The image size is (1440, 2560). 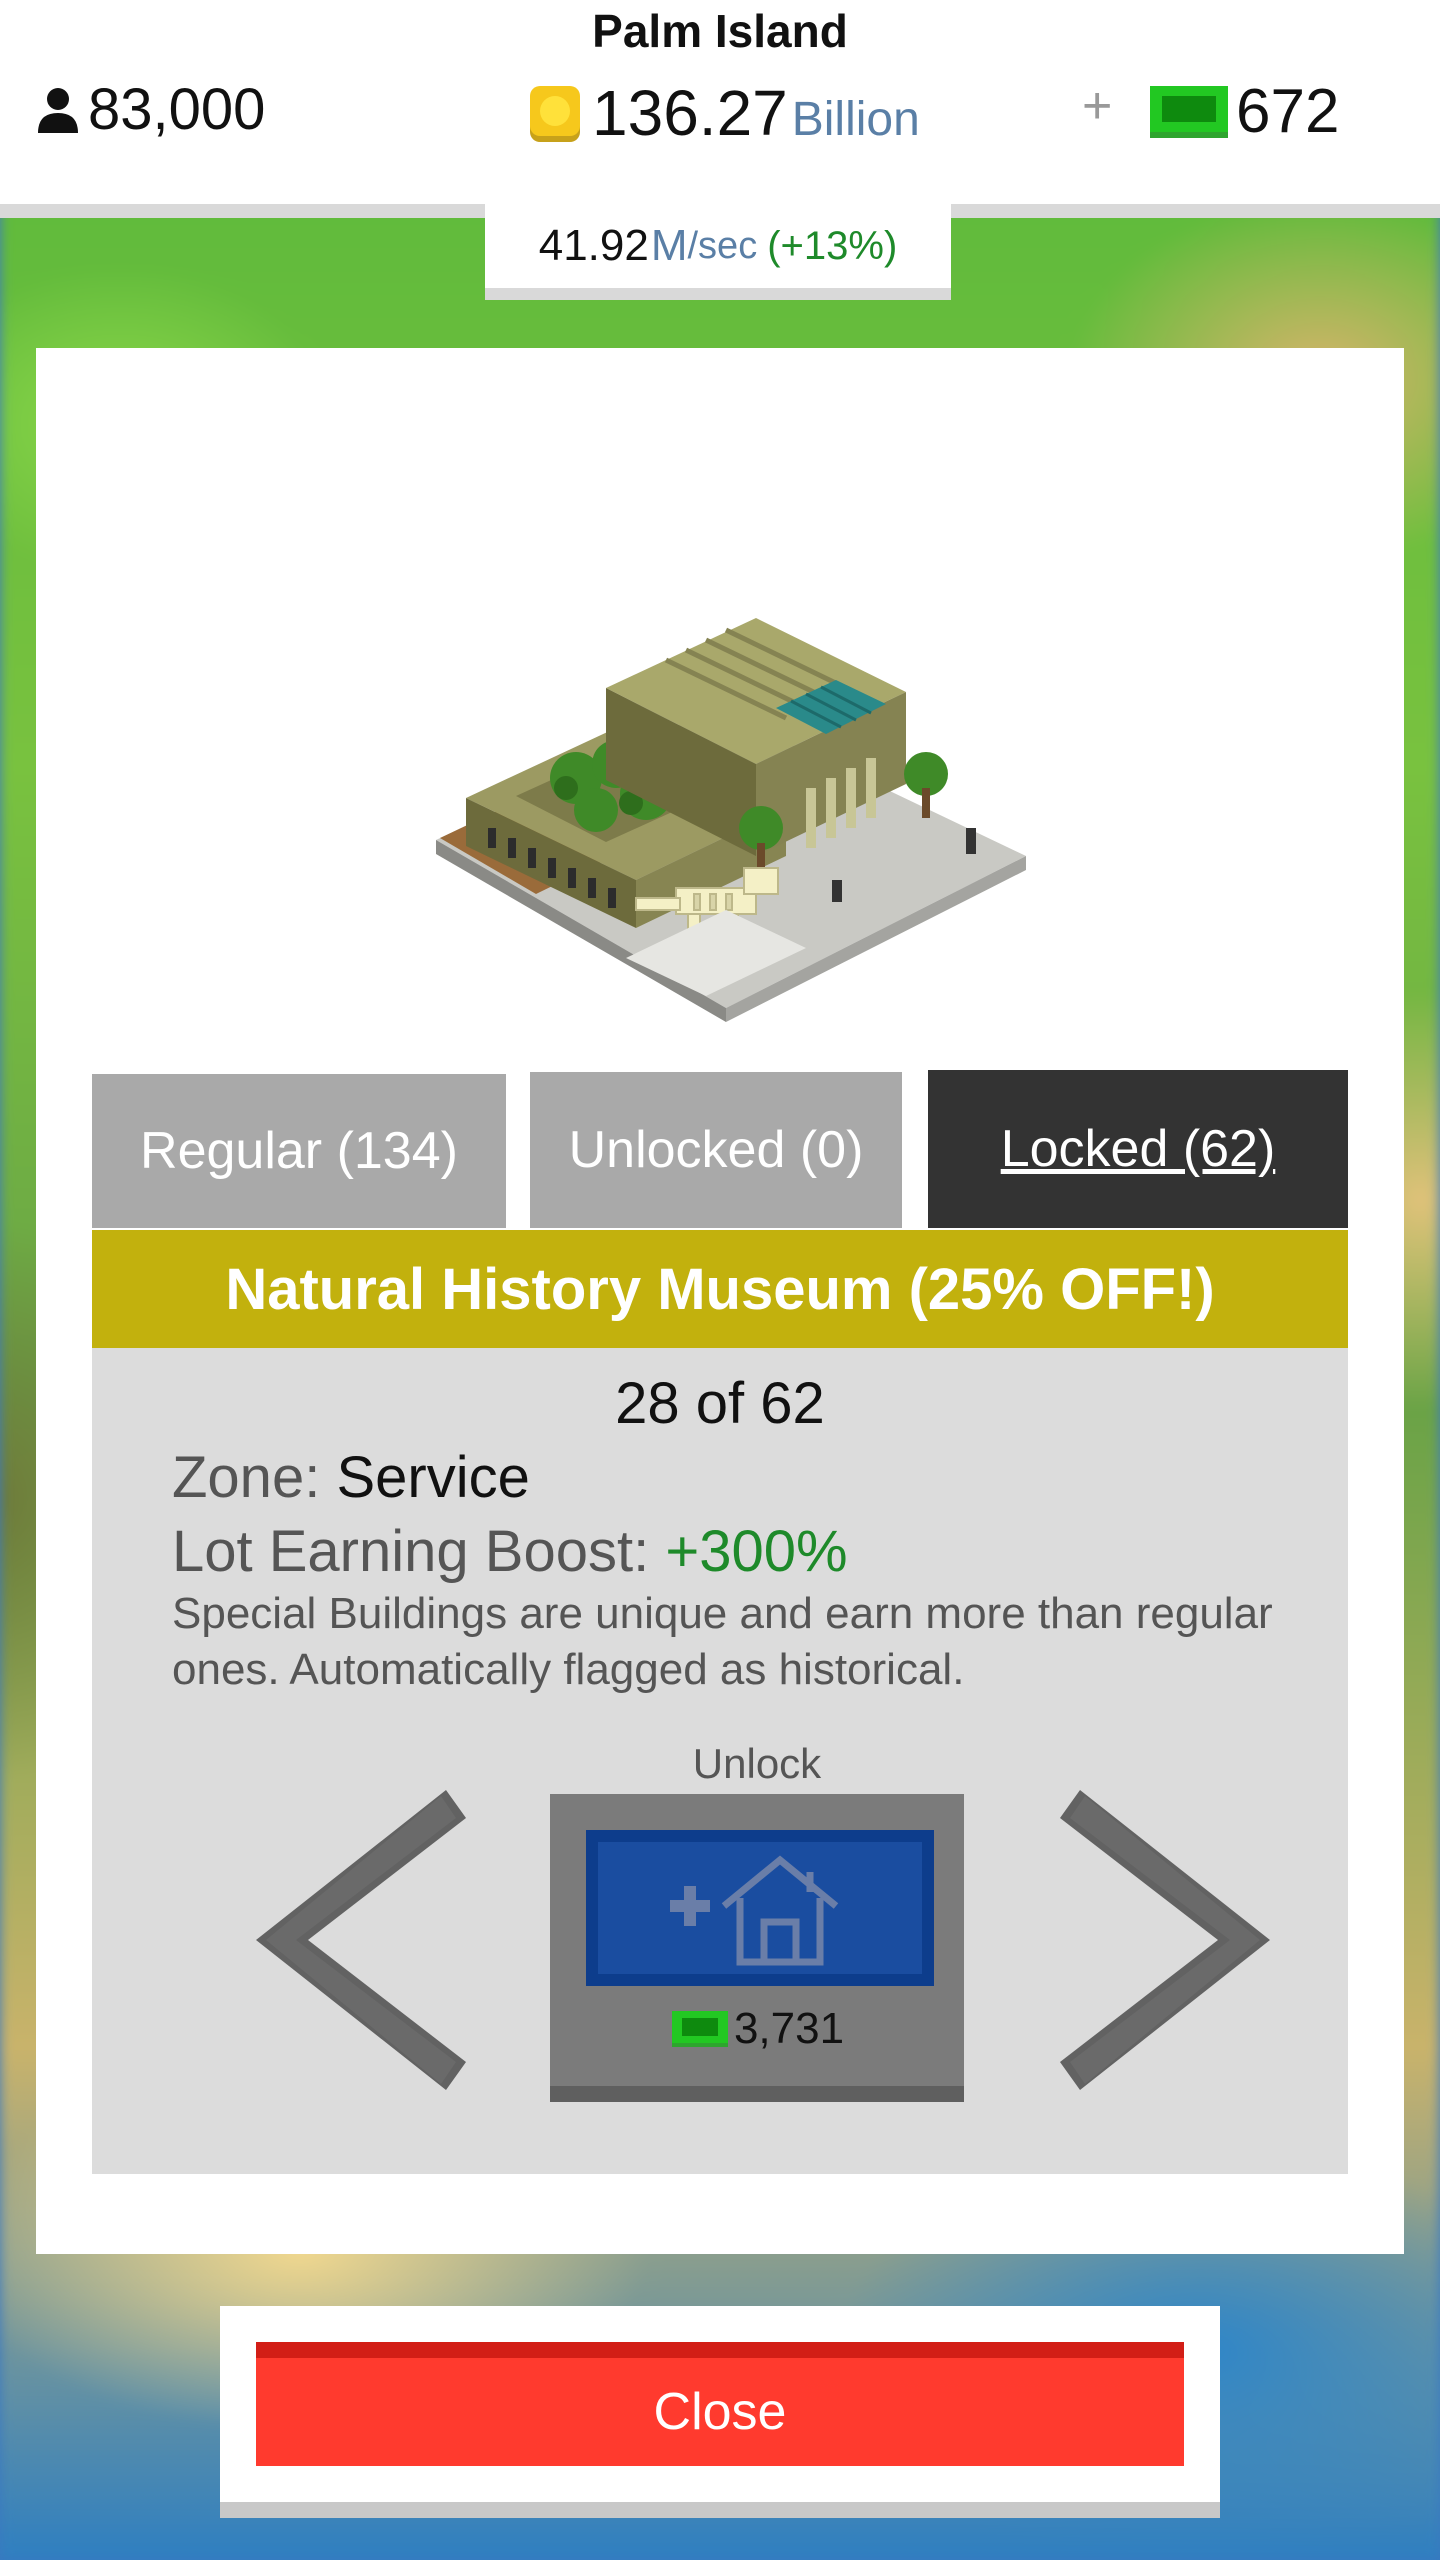 I want to click on add-house-icon, so click(x=754, y=1910).